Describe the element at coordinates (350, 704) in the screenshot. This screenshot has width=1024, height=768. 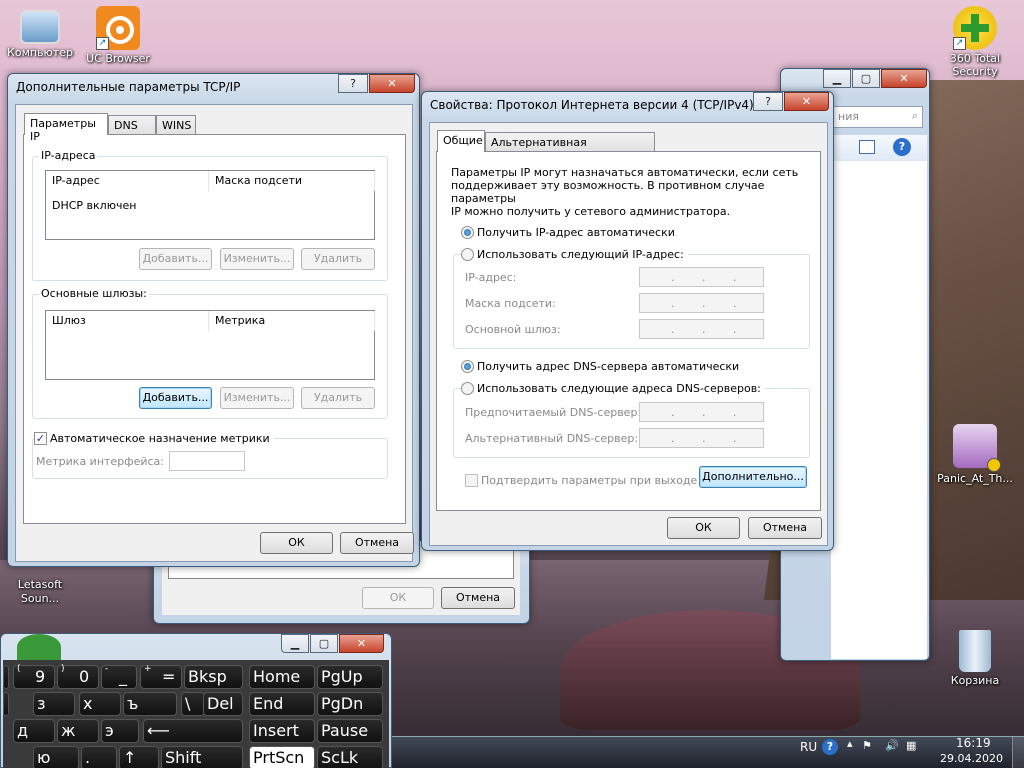
I see `key-pgdn: PgDn` at that location.